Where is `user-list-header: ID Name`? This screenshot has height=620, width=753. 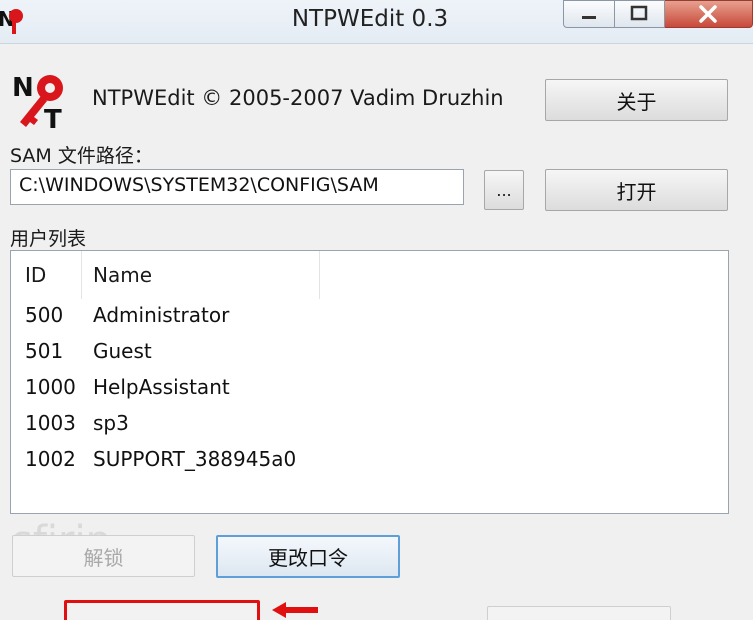 user-list-header: ID Name is located at coordinates (369, 275).